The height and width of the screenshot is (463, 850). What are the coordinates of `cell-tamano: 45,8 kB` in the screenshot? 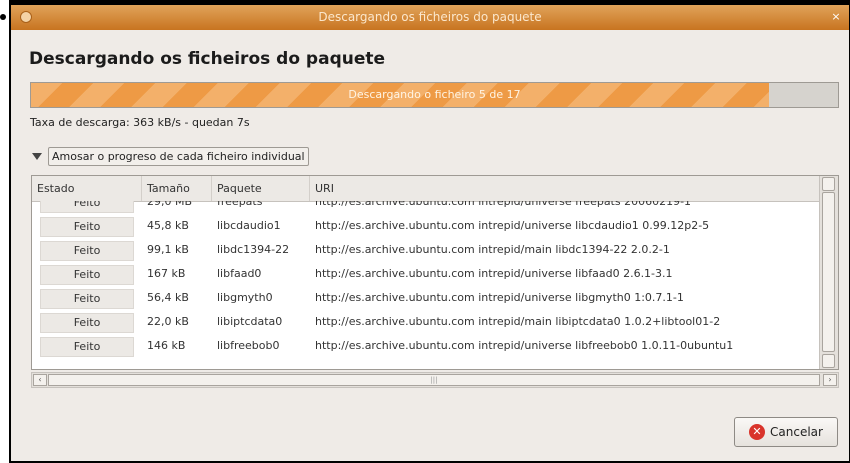 It's located at (168, 225).